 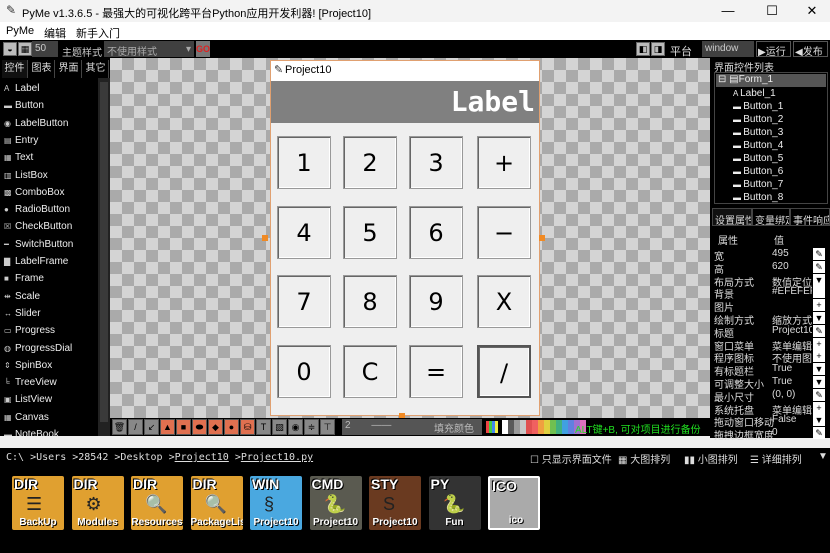 What do you see at coordinates (311, 427) in the screenshot?
I see `align-center-icon: ≑` at bounding box center [311, 427].